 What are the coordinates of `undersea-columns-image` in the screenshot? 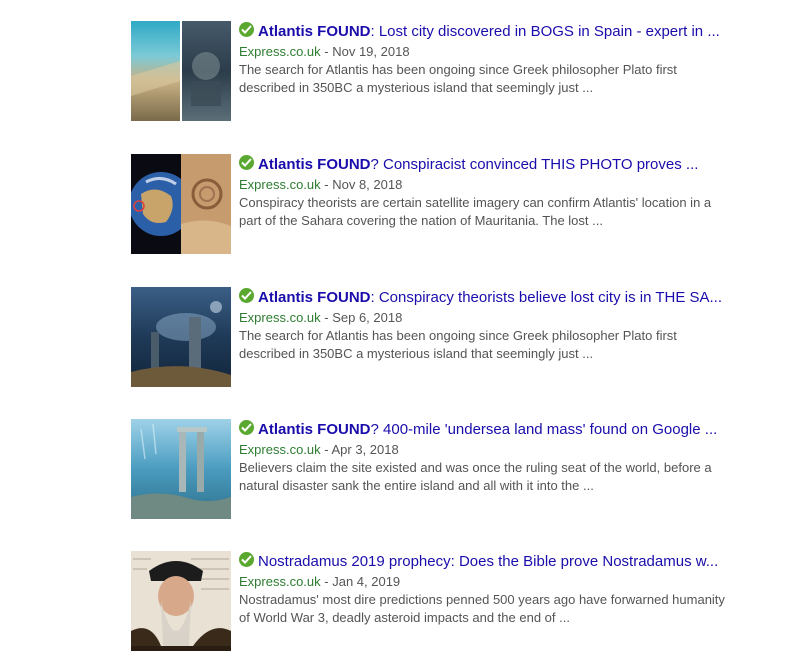 It's located at (181, 469).